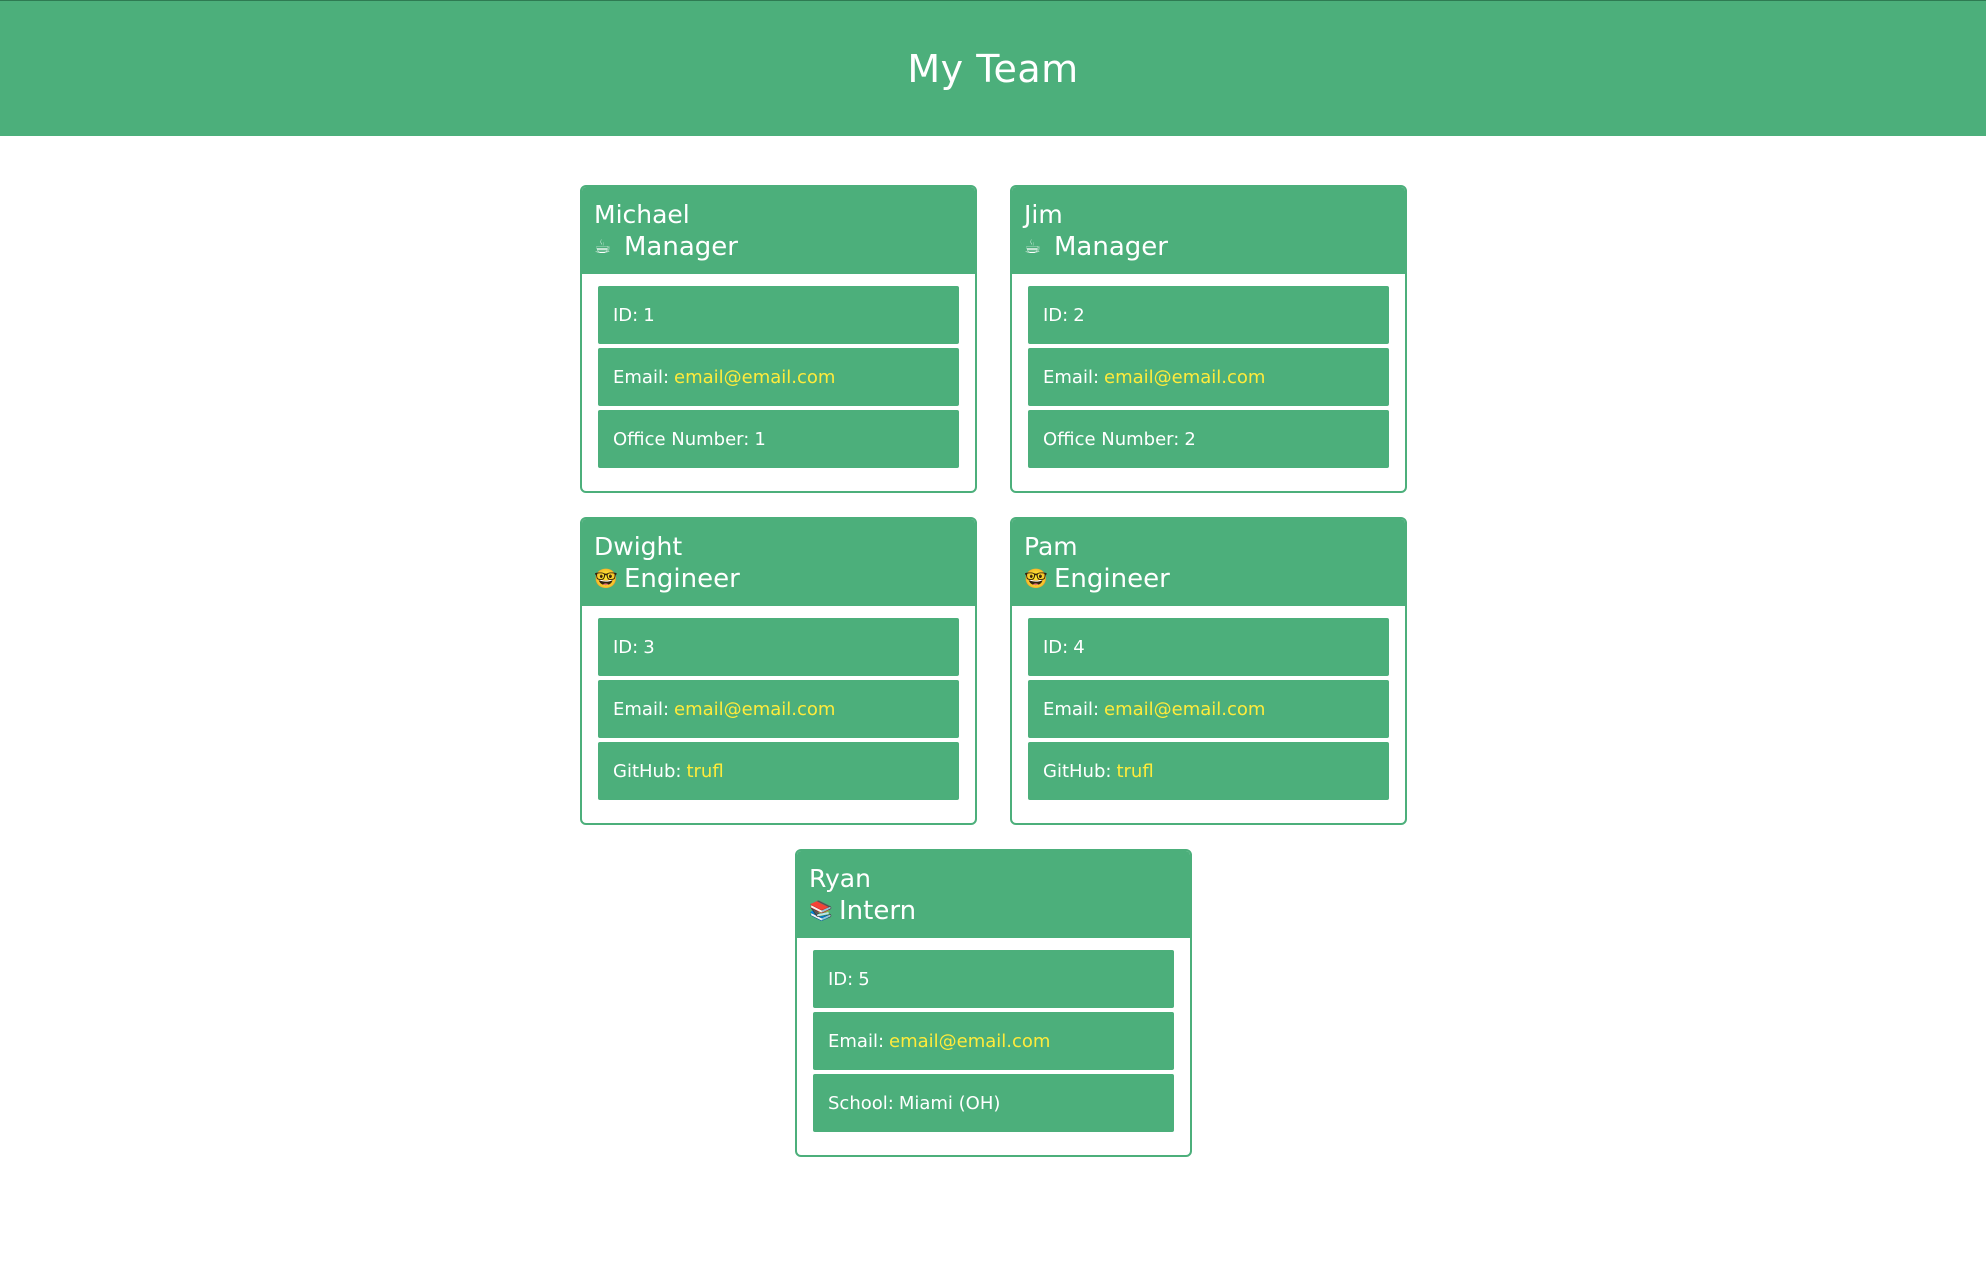 Image resolution: width=1986 pixels, height=1263 pixels. What do you see at coordinates (993, 979) in the screenshot?
I see `id-row: ID: 5` at bounding box center [993, 979].